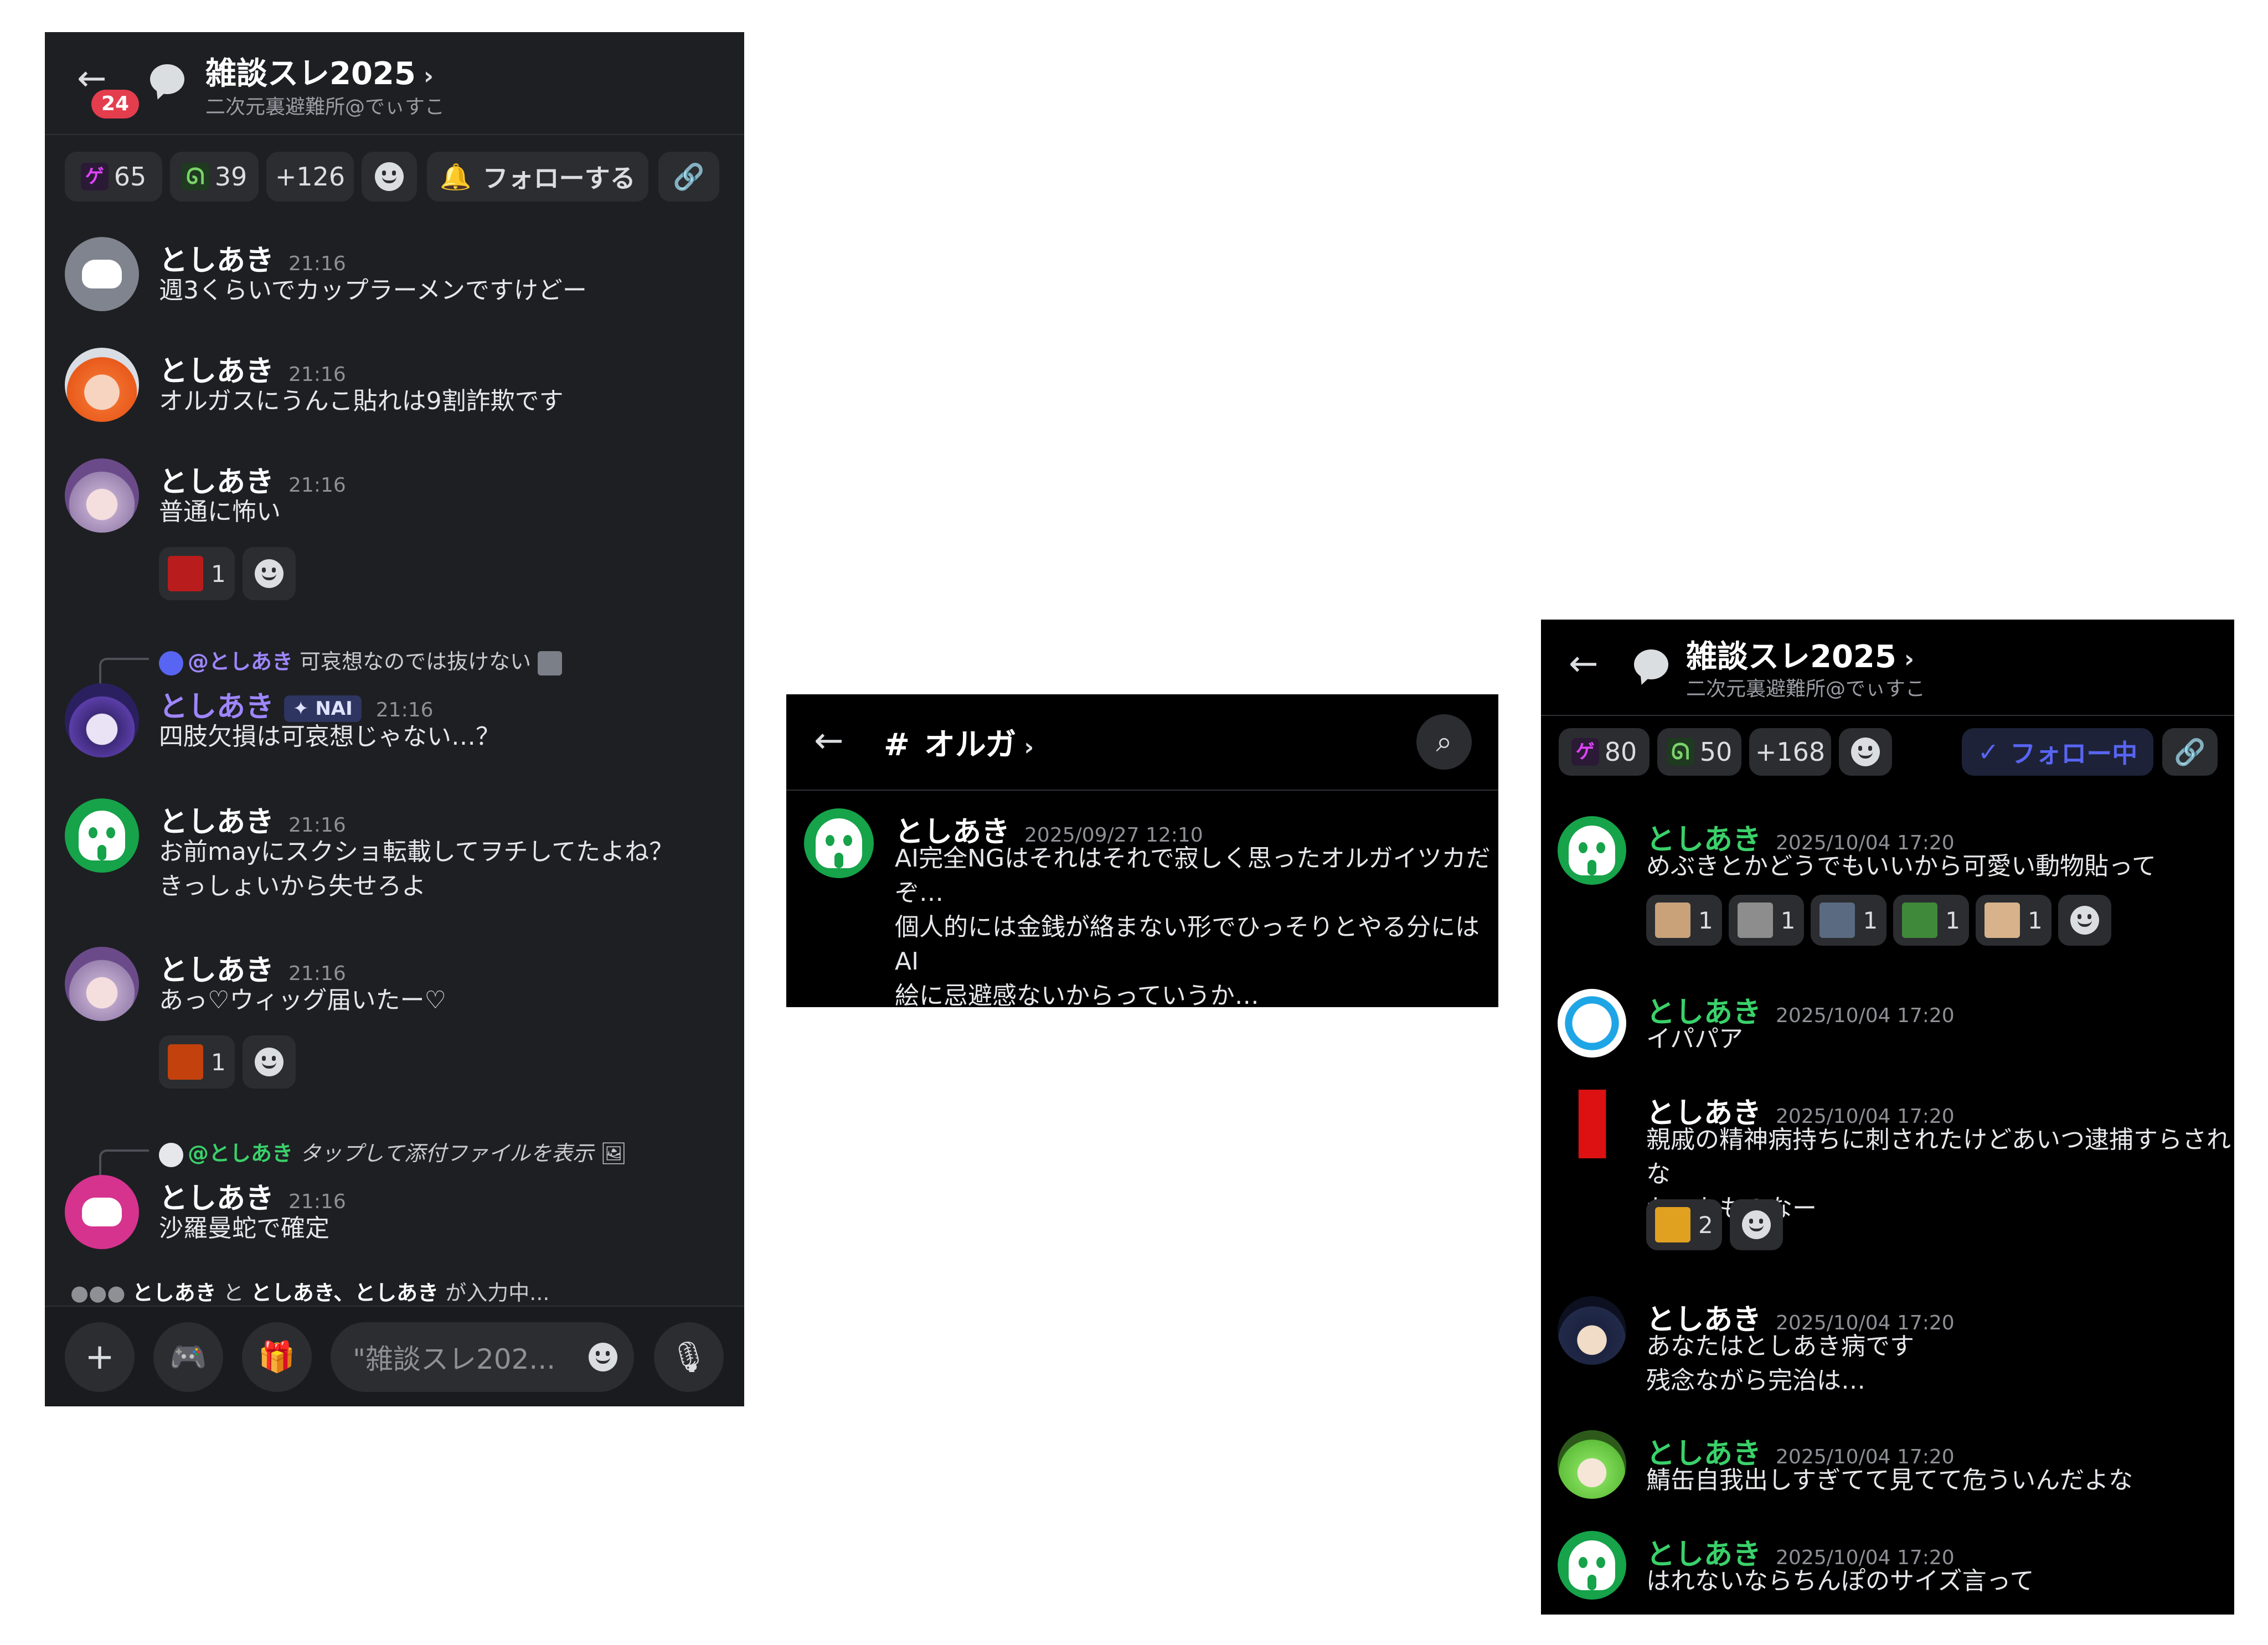  Describe the element at coordinates (296, 704) in the screenshot. I see `author-name: としあき ✦ NAI 21:16` at that location.